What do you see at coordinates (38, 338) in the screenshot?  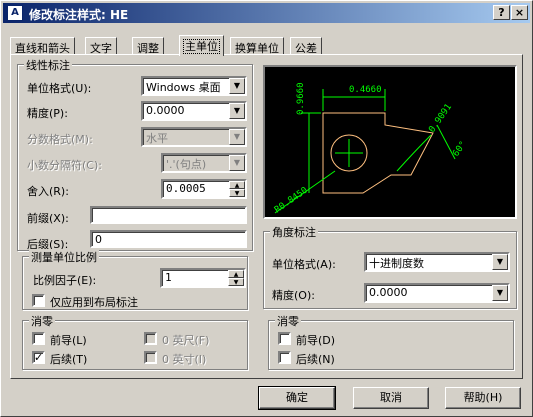 I see `leading-zero-checkbox` at bounding box center [38, 338].